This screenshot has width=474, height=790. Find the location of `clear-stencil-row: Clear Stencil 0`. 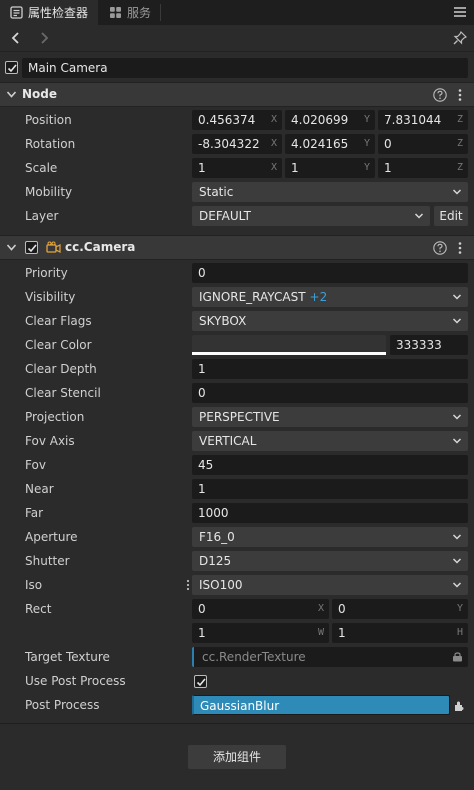

clear-stencil-row: Clear Stencil 0 is located at coordinates (237, 393).